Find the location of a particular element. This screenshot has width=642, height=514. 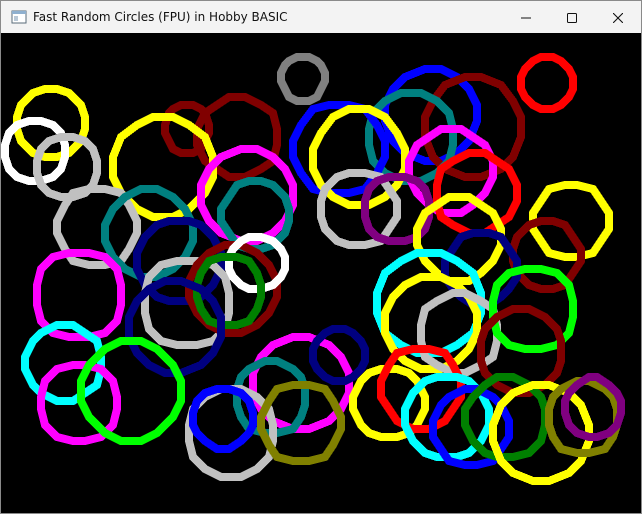

close-button is located at coordinates (618, 17).